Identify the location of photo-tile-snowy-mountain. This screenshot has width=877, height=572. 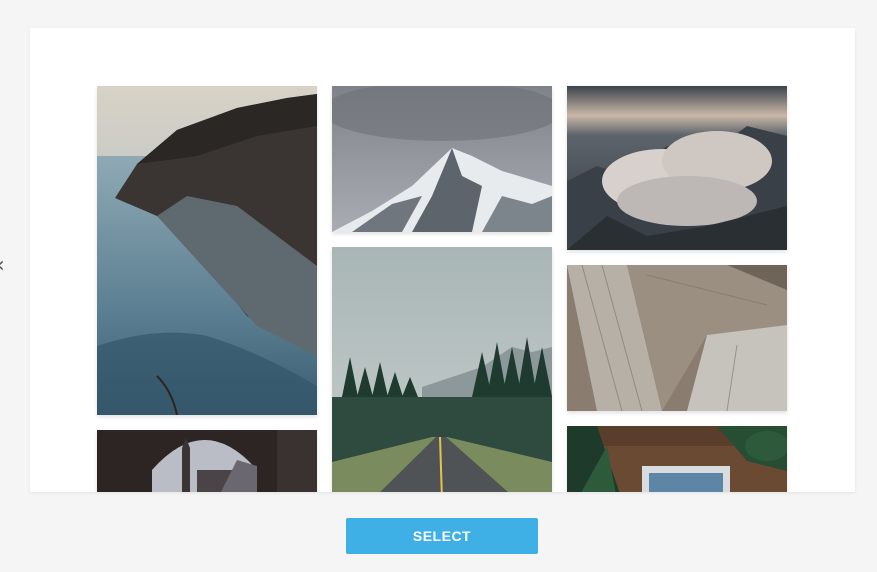
(442, 159).